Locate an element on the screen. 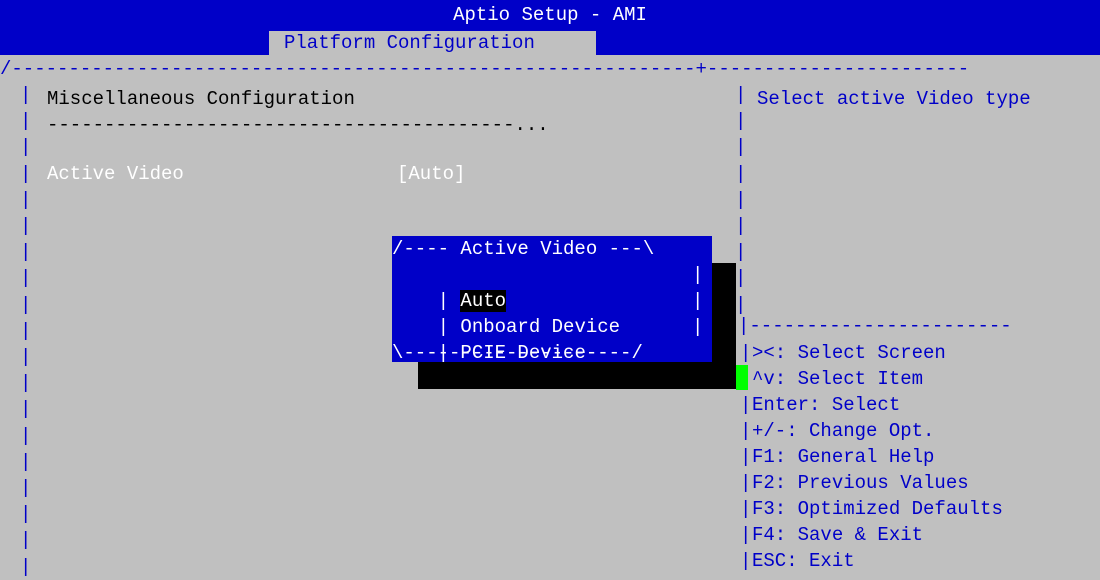 Image resolution: width=1100 pixels, height=580 pixels. popup-top-border: /---- Active Video ---\ is located at coordinates (523, 249).